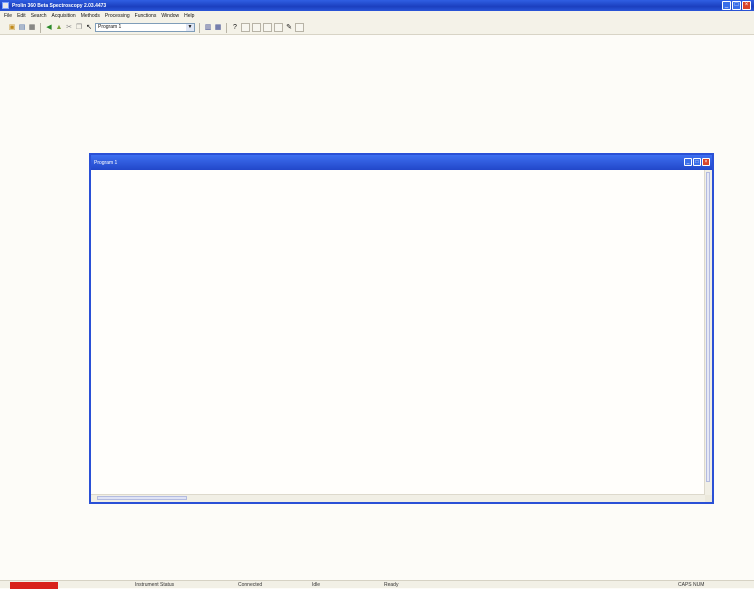 The width and height of the screenshot is (754, 589). What do you see at coordinates (5, 5) in the screenshot?
I see `app-icon` at bounding box center [5, 5].